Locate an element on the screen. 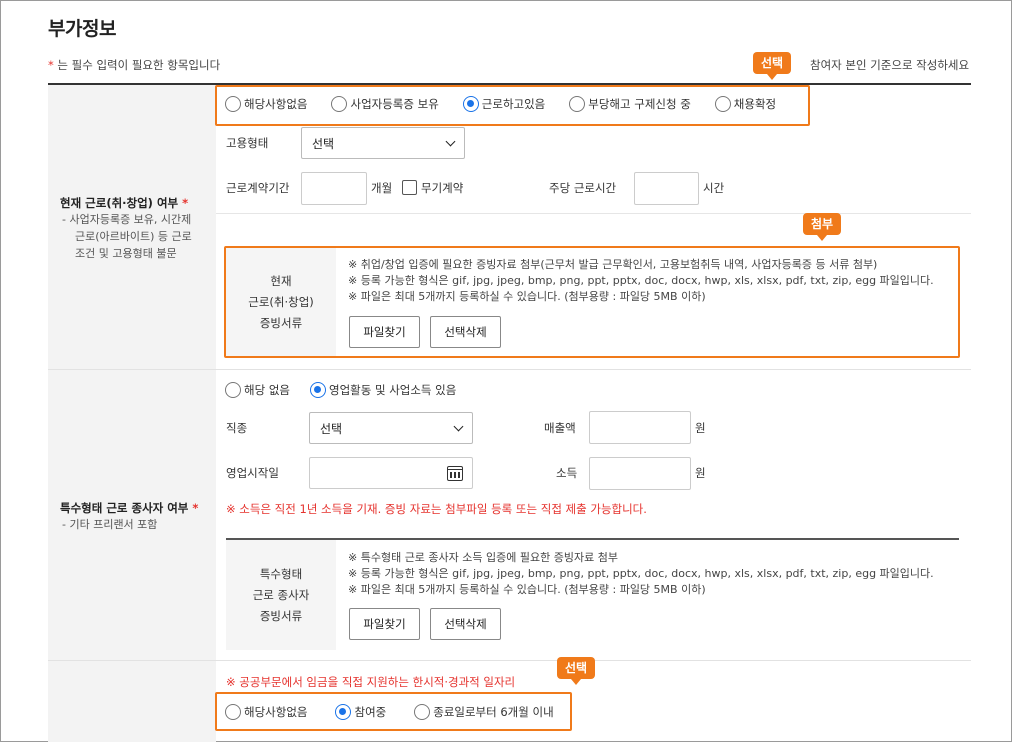 This screenshot has width=1012, height=742. divider is located at coordinates (593, 213).